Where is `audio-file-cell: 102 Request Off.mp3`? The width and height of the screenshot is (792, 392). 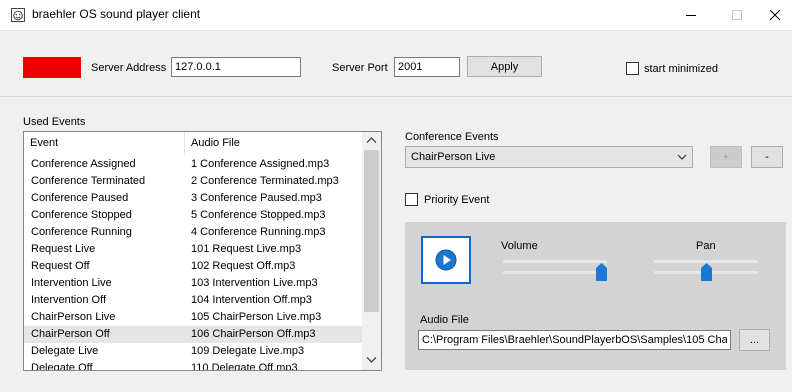 audio-file-cell: 102 Request Off.mp3 is located at coordinates (243, 266).